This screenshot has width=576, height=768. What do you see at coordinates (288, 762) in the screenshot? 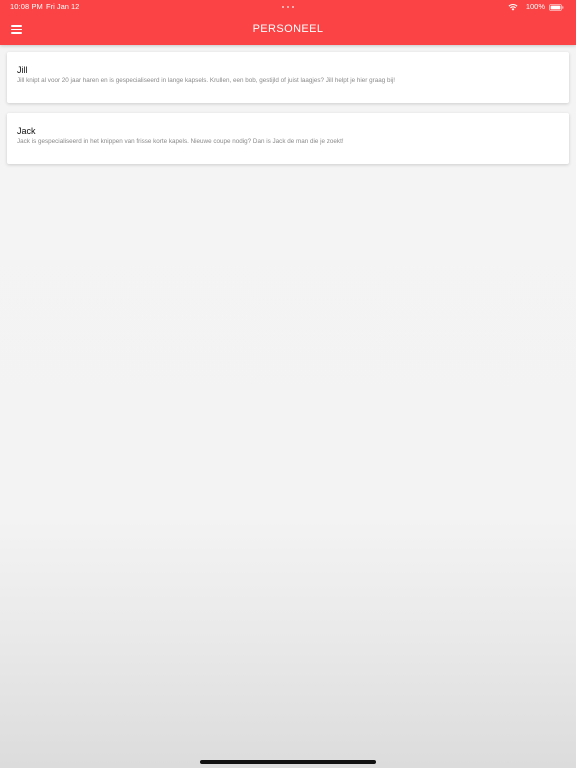
I see `home-indicator` at bounding box center [288, 762].